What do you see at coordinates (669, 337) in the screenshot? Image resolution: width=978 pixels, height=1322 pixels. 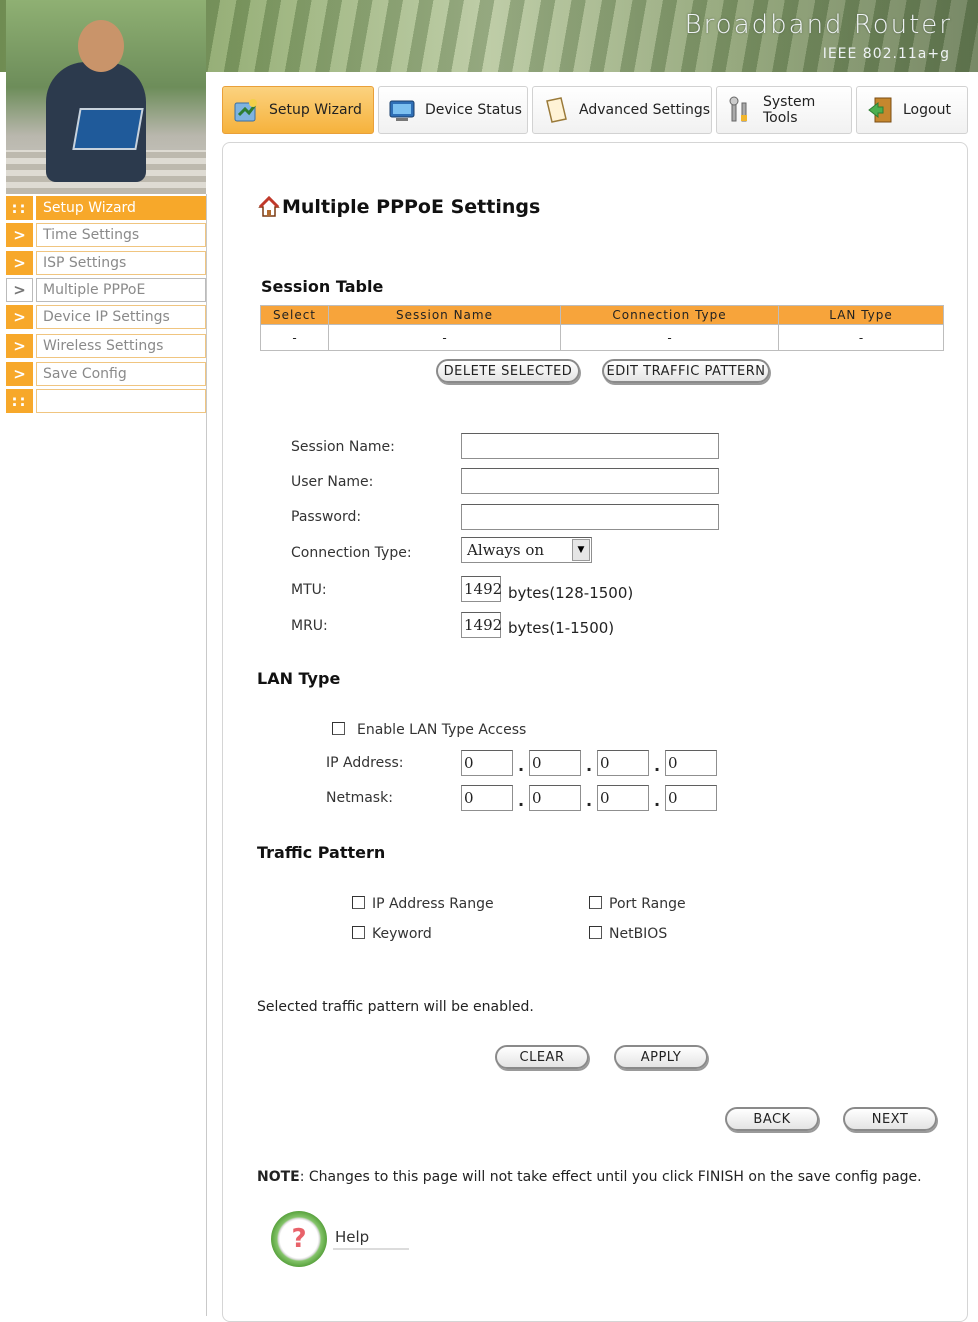 I see `cell-connection-type: -` at bounding box center [669, 337].